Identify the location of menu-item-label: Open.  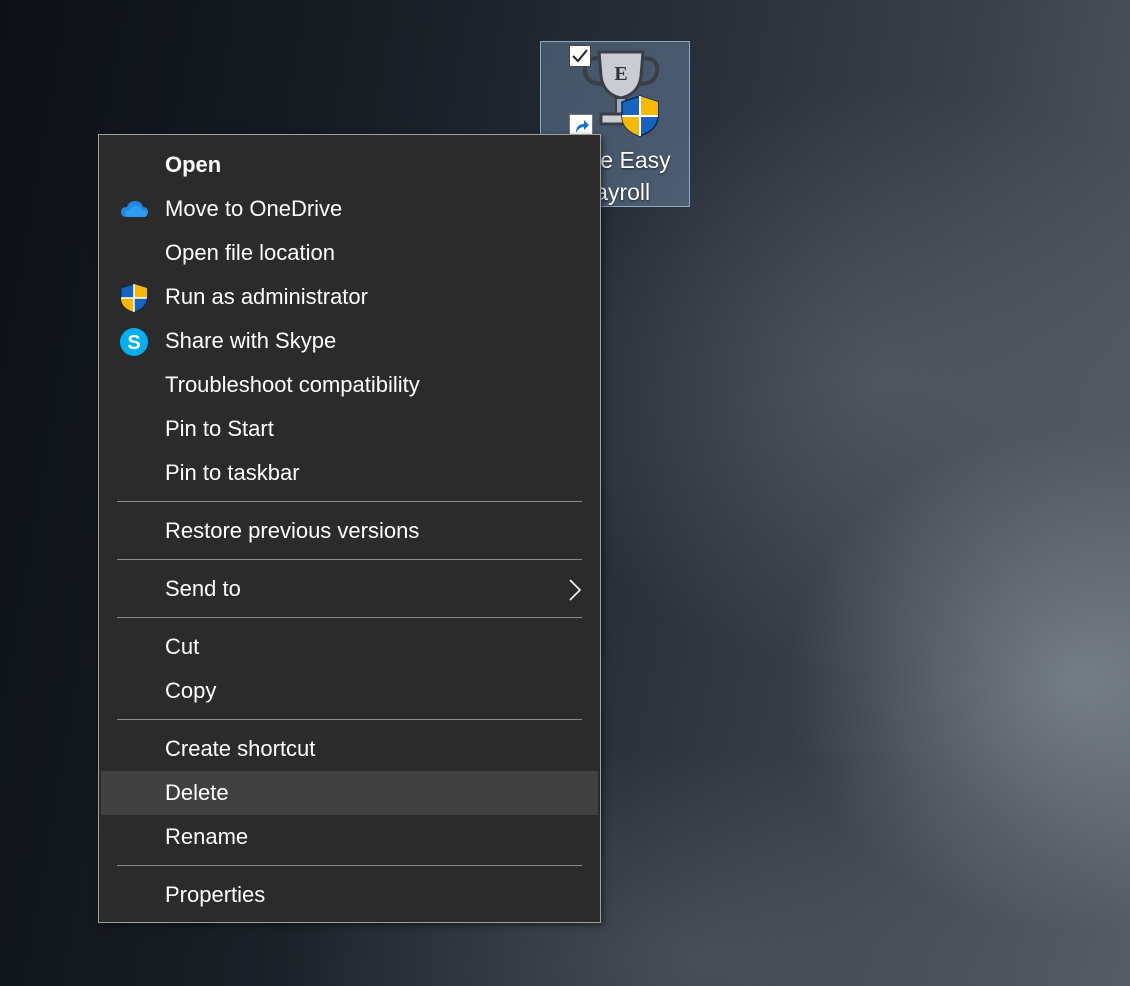
(193, 164).